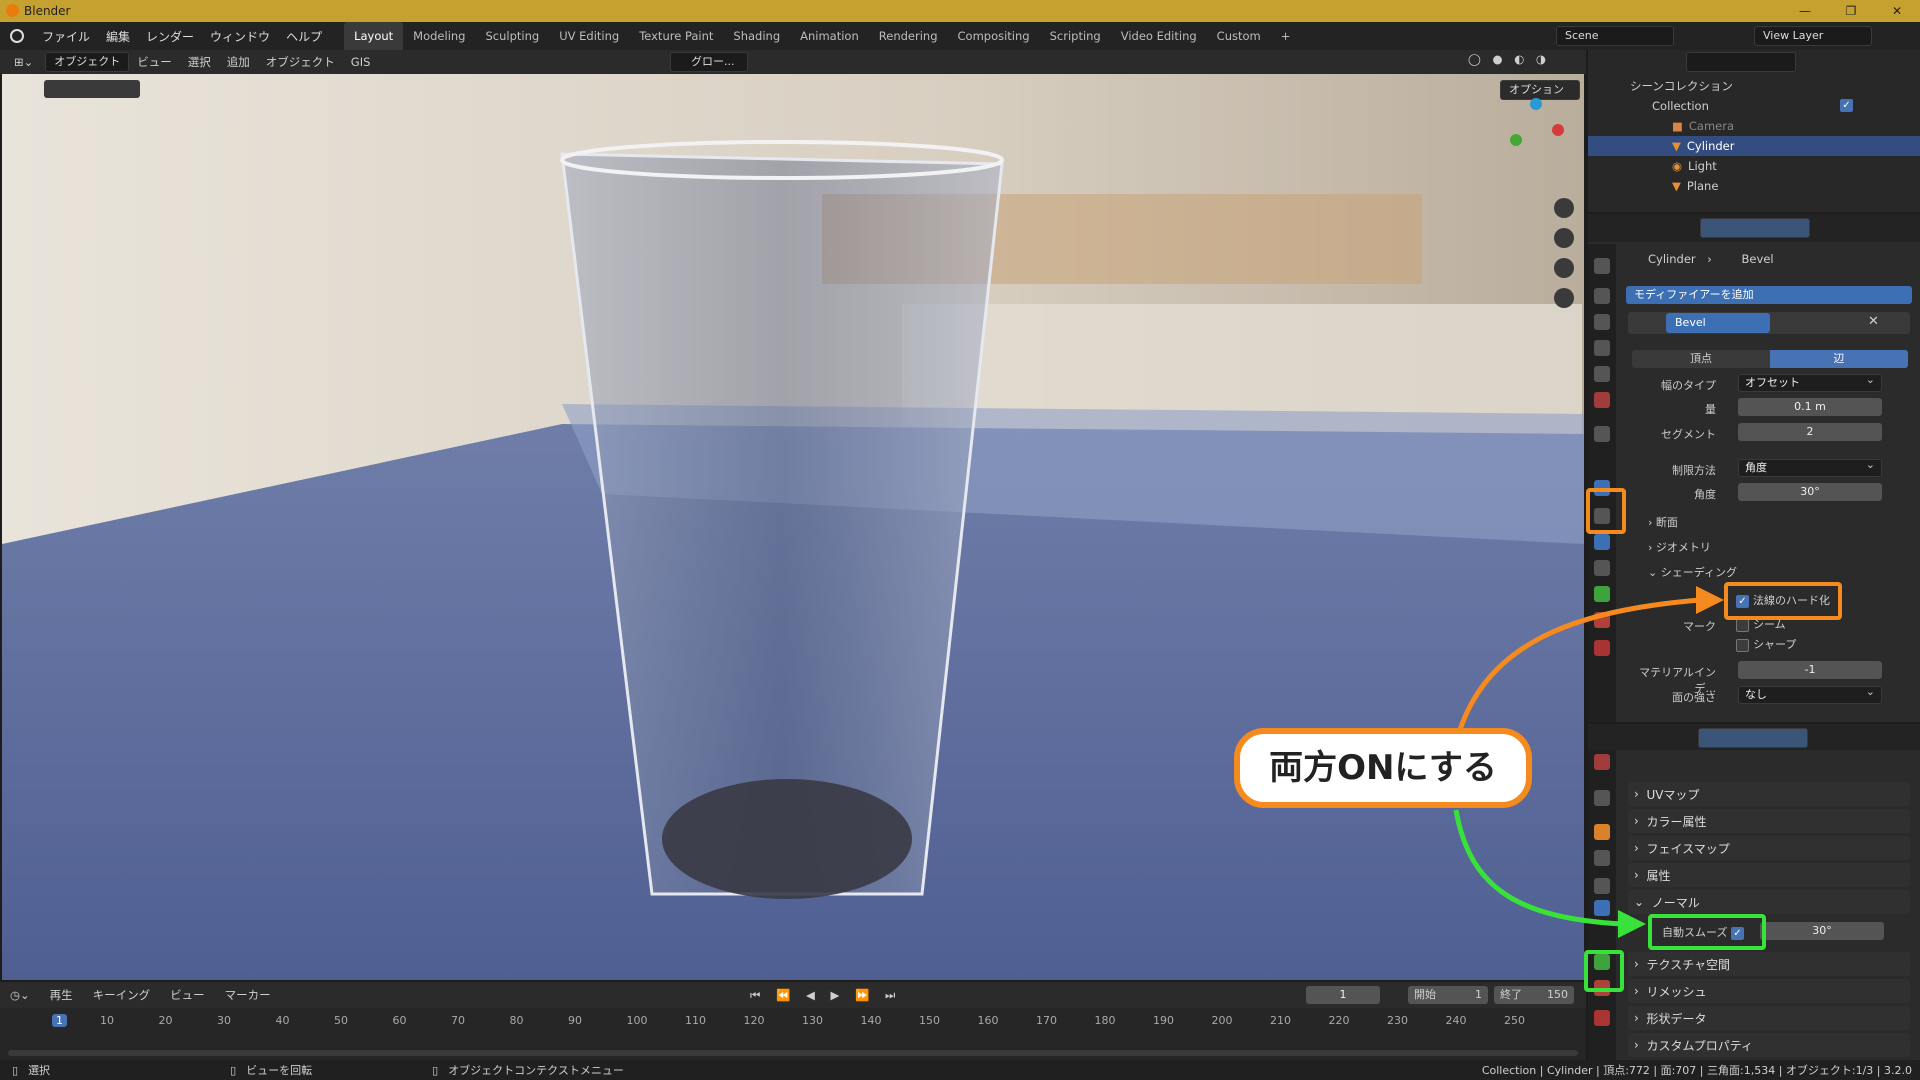 The height and width of the screenshot is (1080, 1920). Describe the element at coordinates (1688, 434) in the screenshot. I see `segments-label: セグメント` at that location.